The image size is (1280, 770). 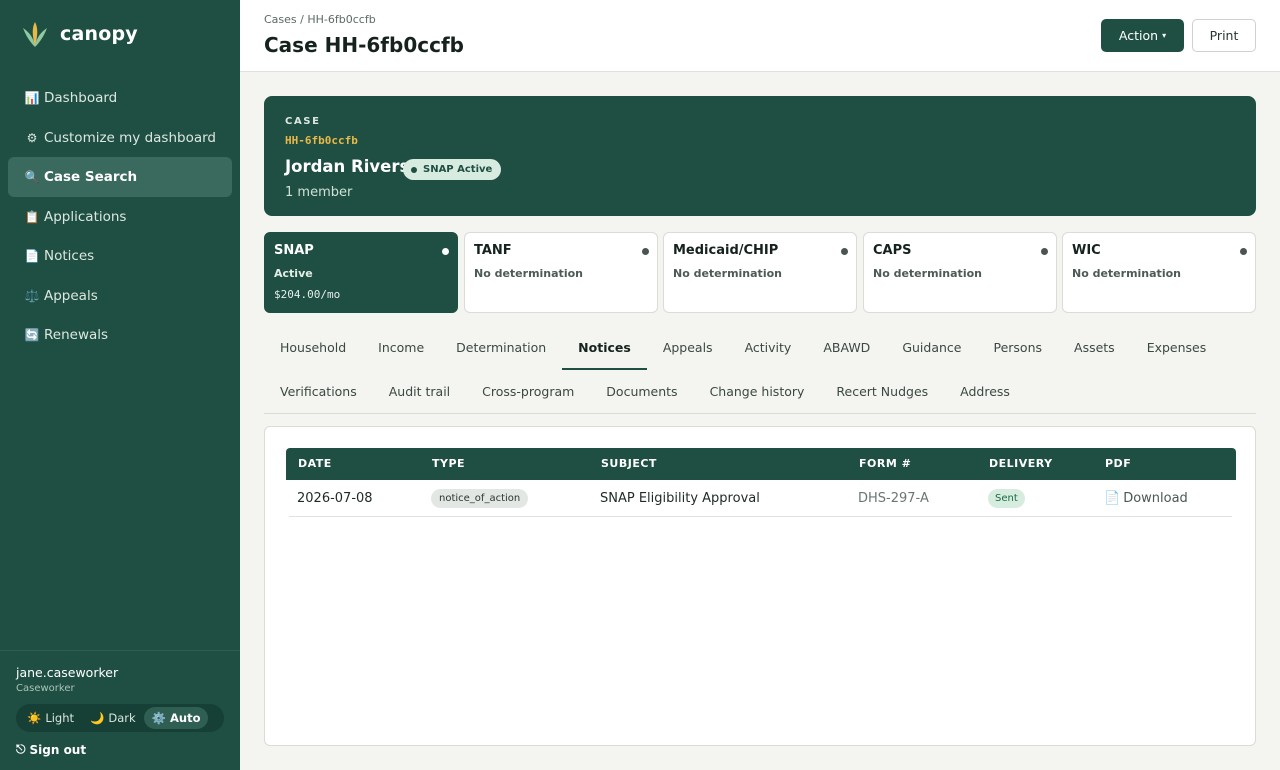 I want to click on program-card-caps: CAPS No determination, so click(x=960, y=272).